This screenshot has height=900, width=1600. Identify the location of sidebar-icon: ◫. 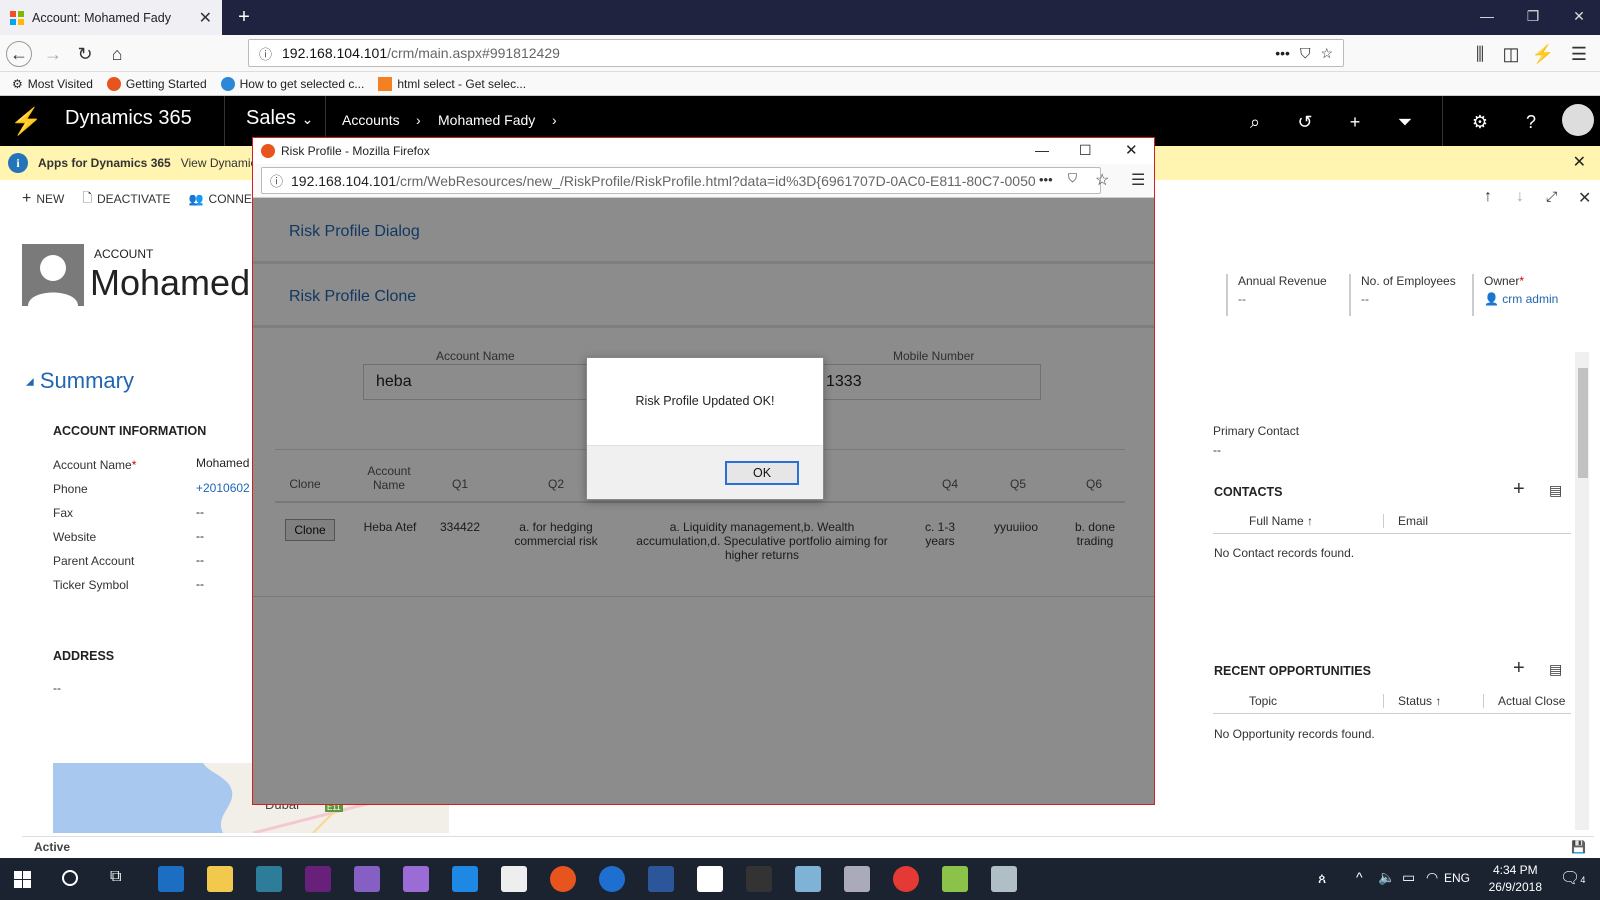
(1511, 54).